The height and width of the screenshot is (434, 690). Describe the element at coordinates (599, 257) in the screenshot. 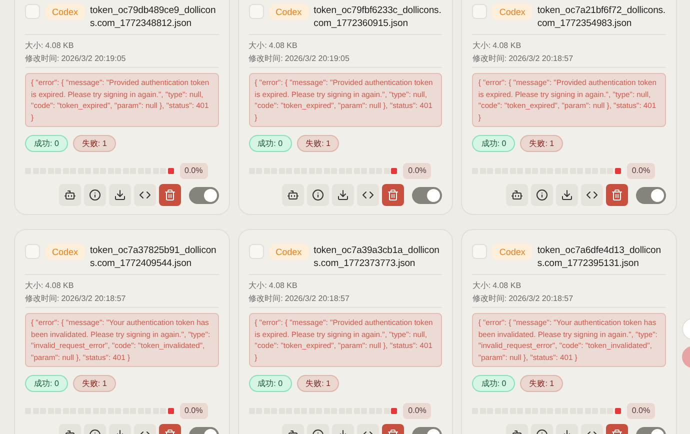

I see `file-name: token_oc7a6dfe4d13_dollicons.com_1772395131.json` at that location.